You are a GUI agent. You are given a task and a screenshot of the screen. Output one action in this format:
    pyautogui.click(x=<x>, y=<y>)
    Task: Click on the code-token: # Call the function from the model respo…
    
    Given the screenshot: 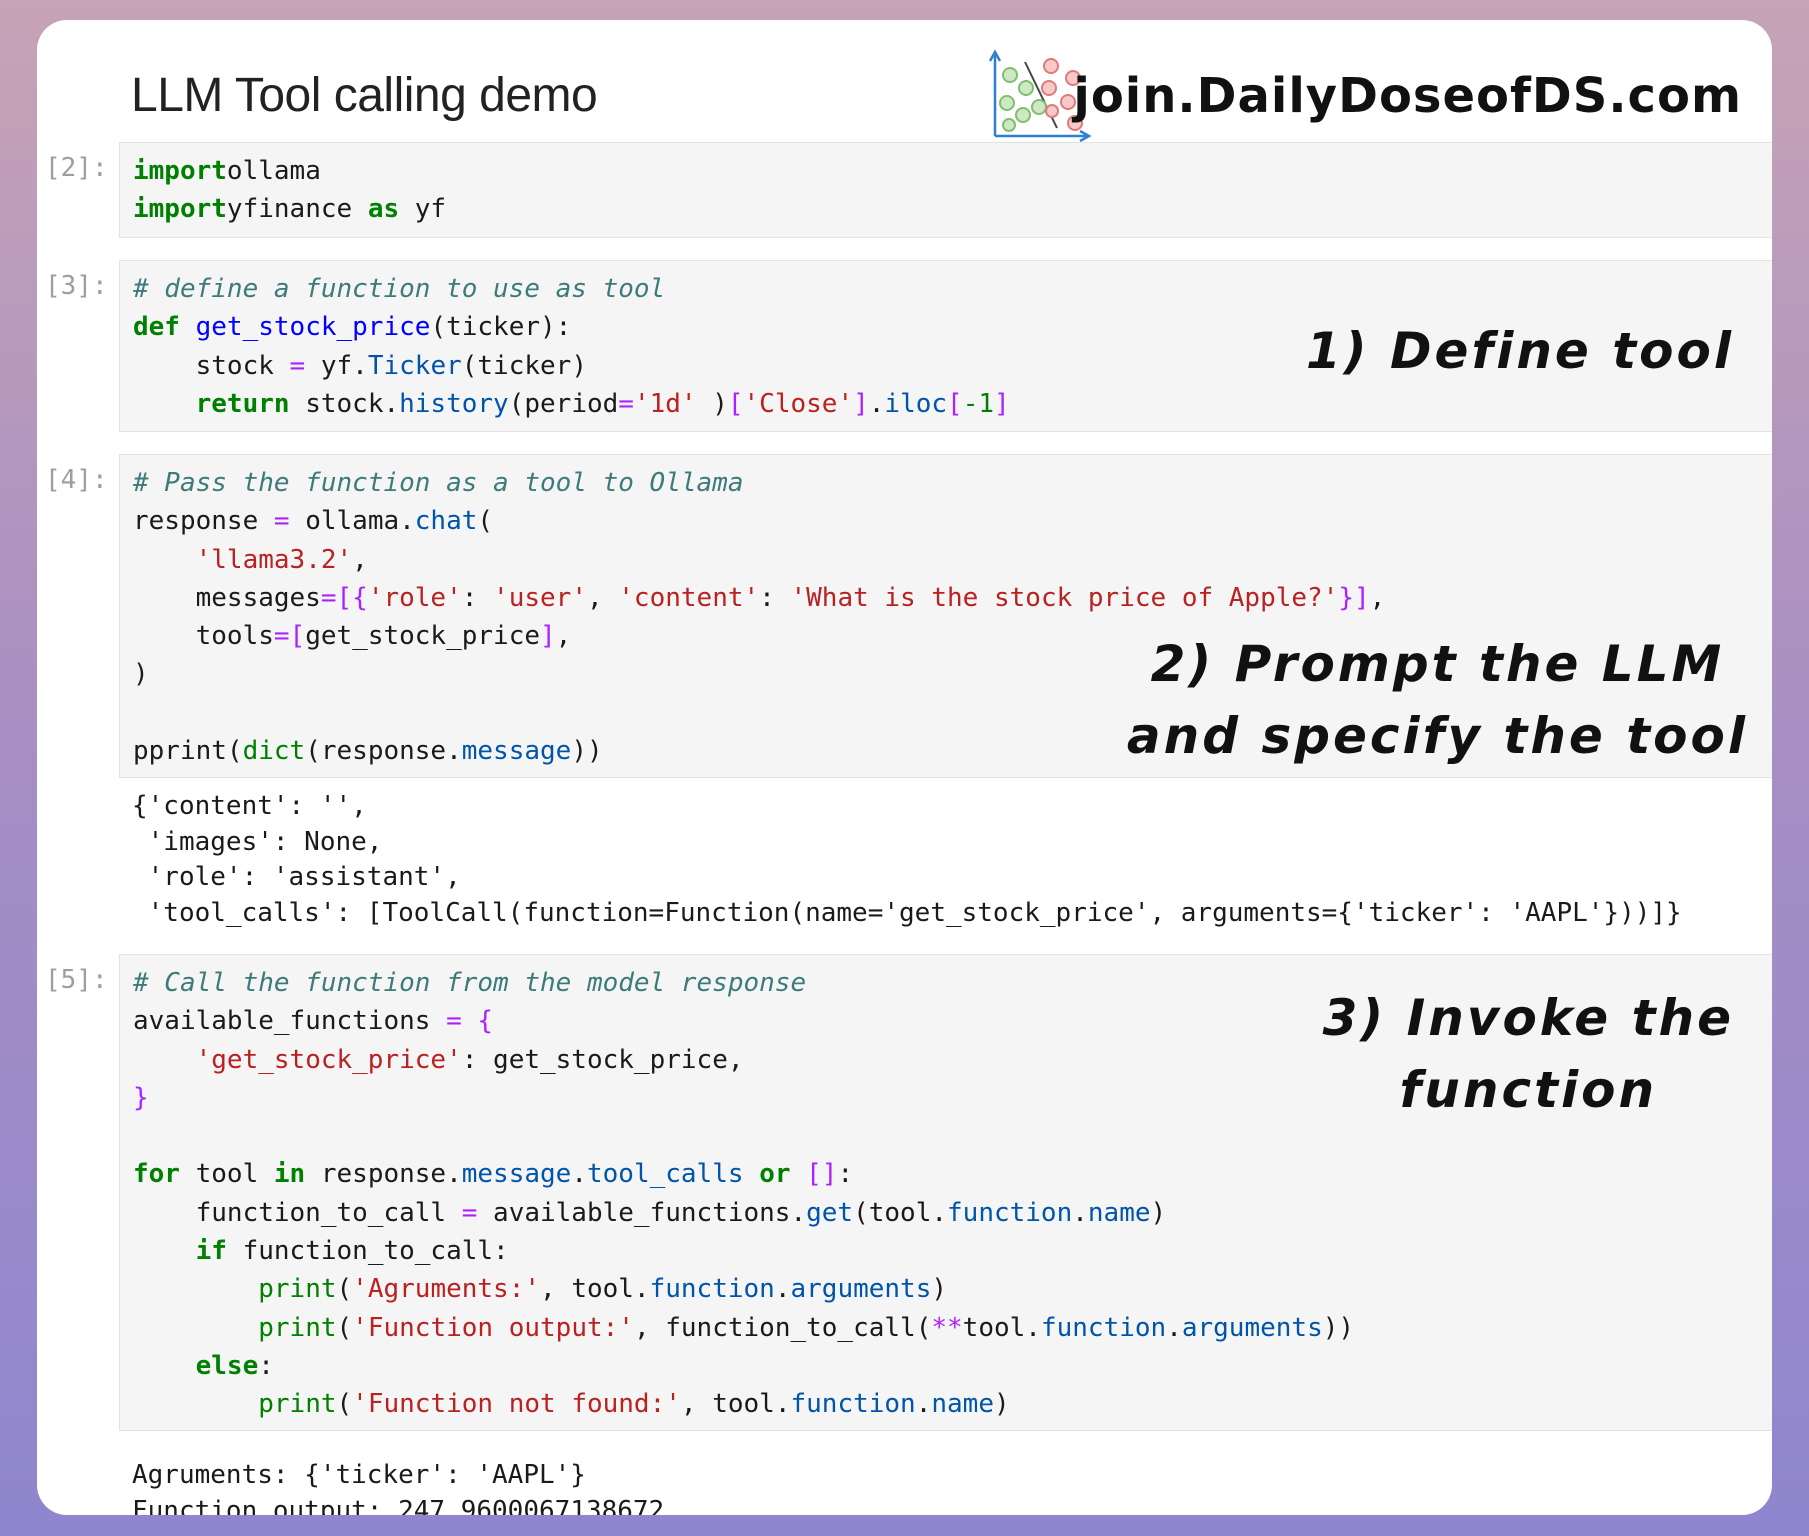 What is the action you would take?
    pyautogui.click(x=470, y=983)
    